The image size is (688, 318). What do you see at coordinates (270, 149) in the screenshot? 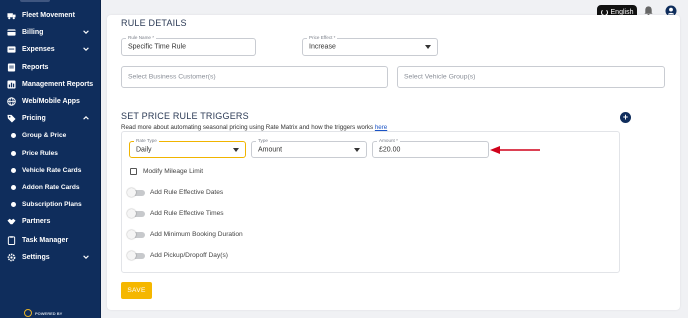
I see `type-value: Amount` at bounding box center [270, 149].